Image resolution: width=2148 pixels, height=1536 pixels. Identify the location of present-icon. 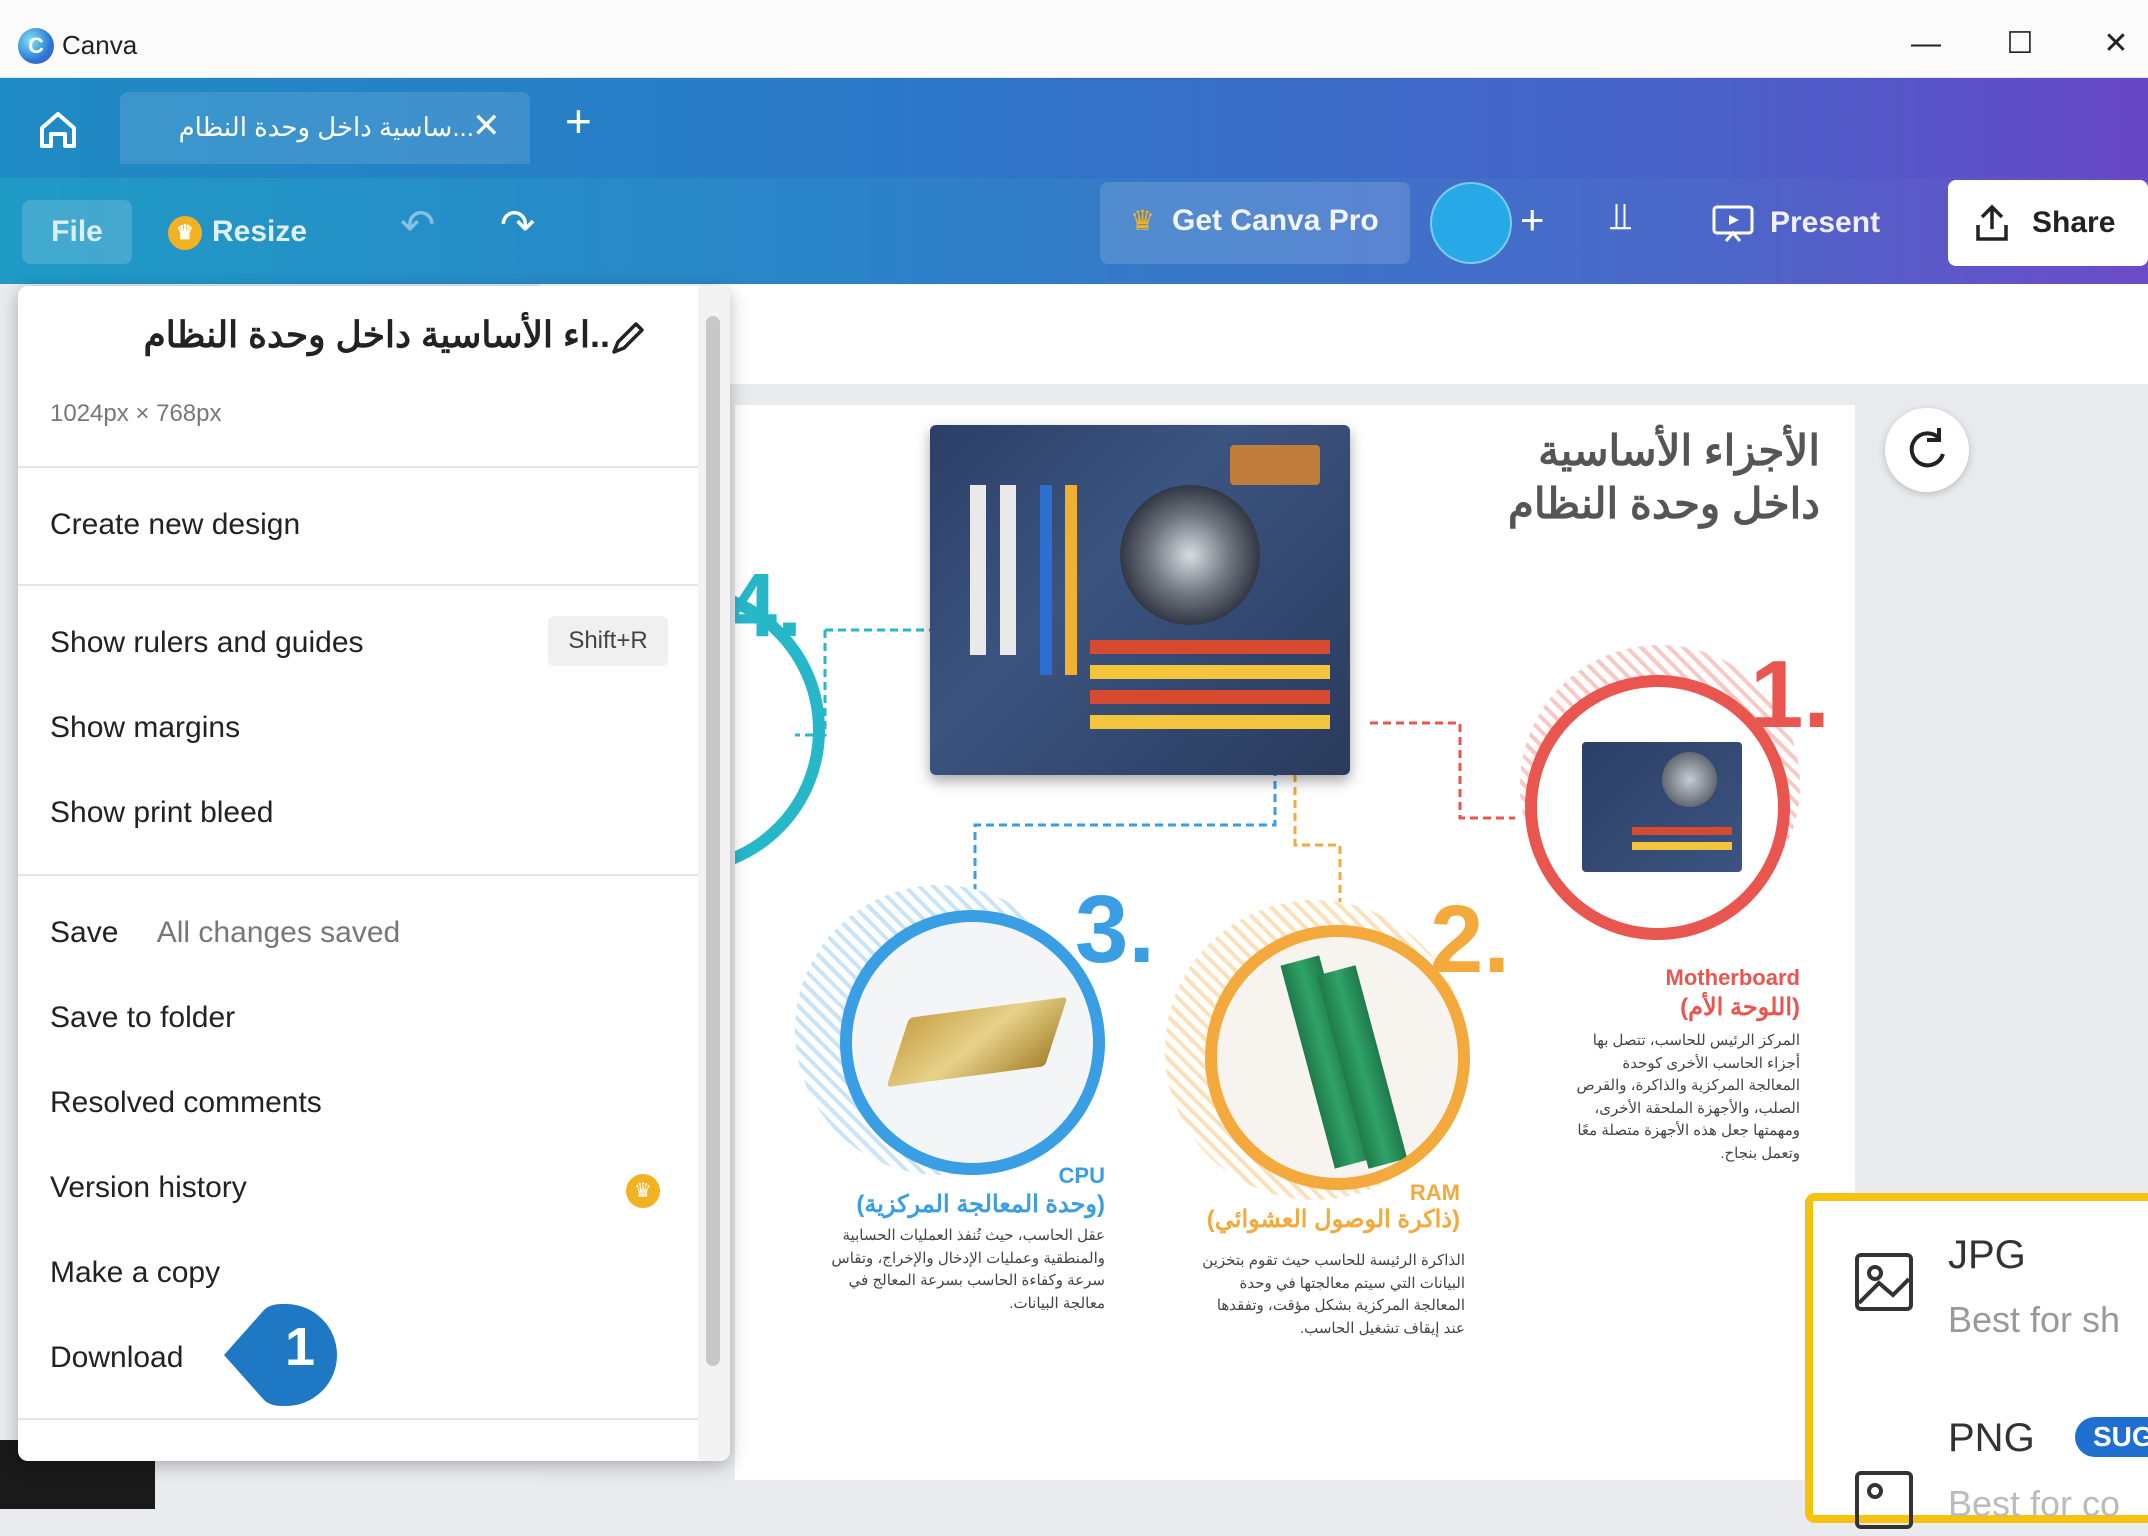
(1733, 224).